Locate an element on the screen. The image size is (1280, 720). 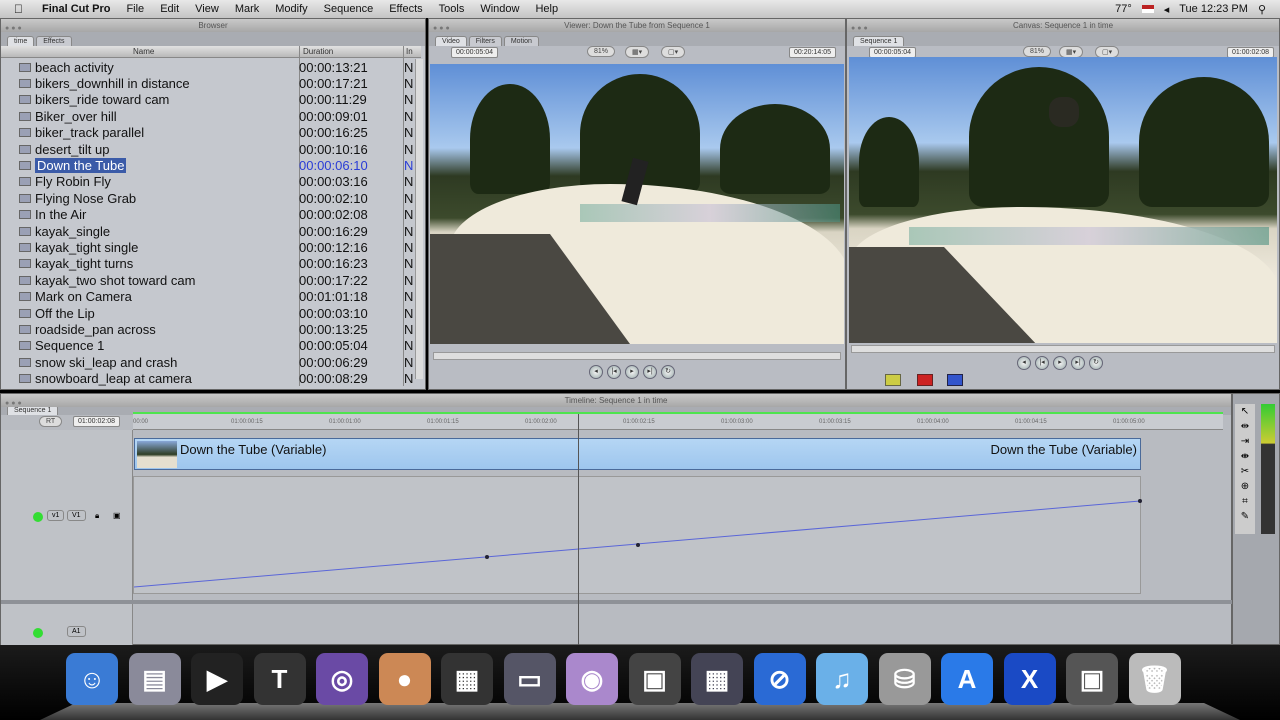
column-duration: Duration is located at coordinates (318, 51).